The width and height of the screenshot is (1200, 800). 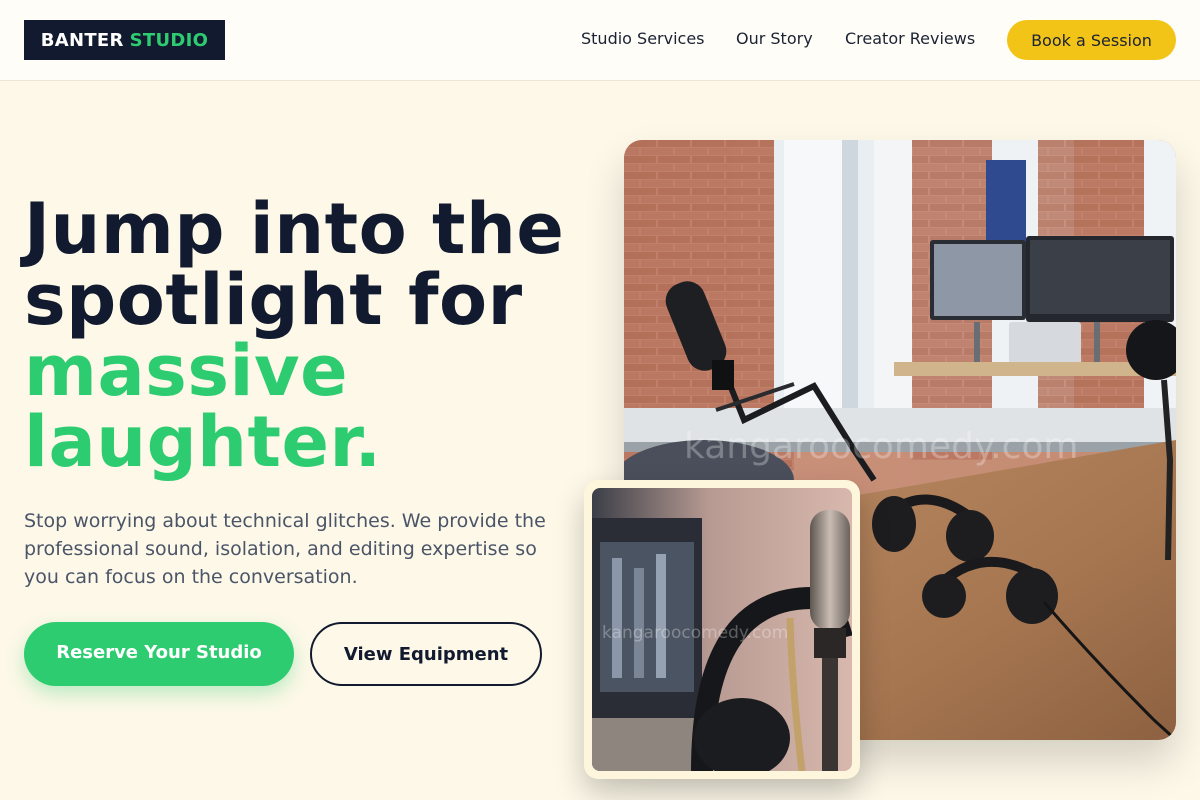 What do you see at coordinates (1091, 40) in the screenshot?
I see `book-session-button: Book a Session` at bounding box center [1091, 40].